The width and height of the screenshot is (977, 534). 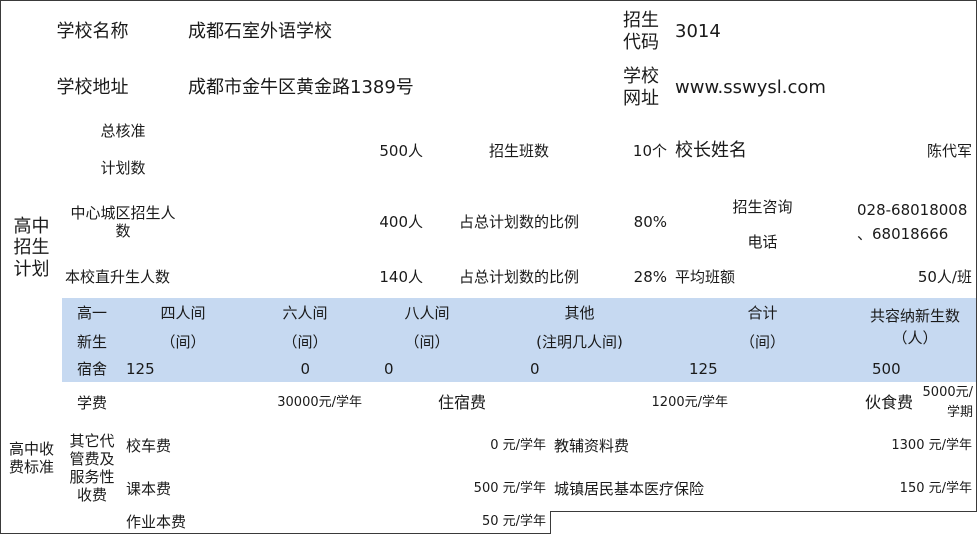 I want to click on principal-value: 陈代军, so click(x=915, y=151).